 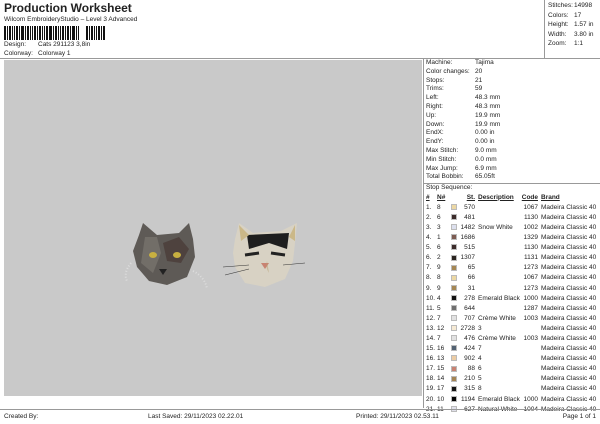 I want to click on last-saved: Last Saved: 29/11/2023 02.22.01, so click(x=196, y=416).